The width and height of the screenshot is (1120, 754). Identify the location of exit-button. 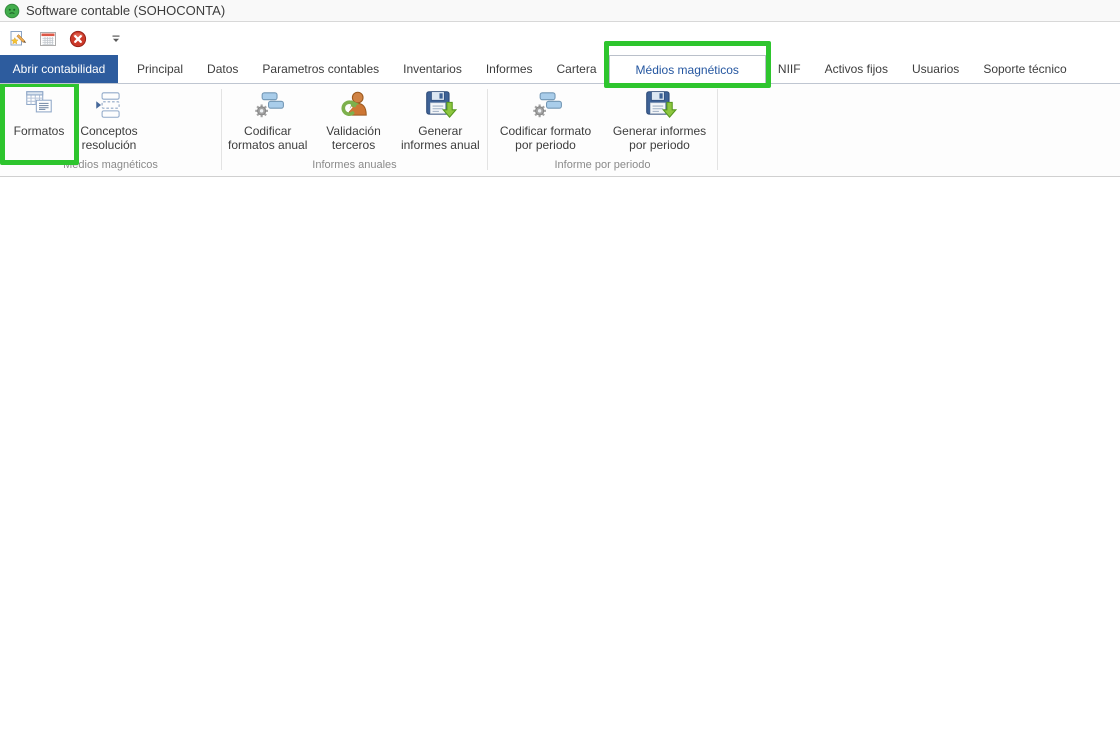
(78, 39).